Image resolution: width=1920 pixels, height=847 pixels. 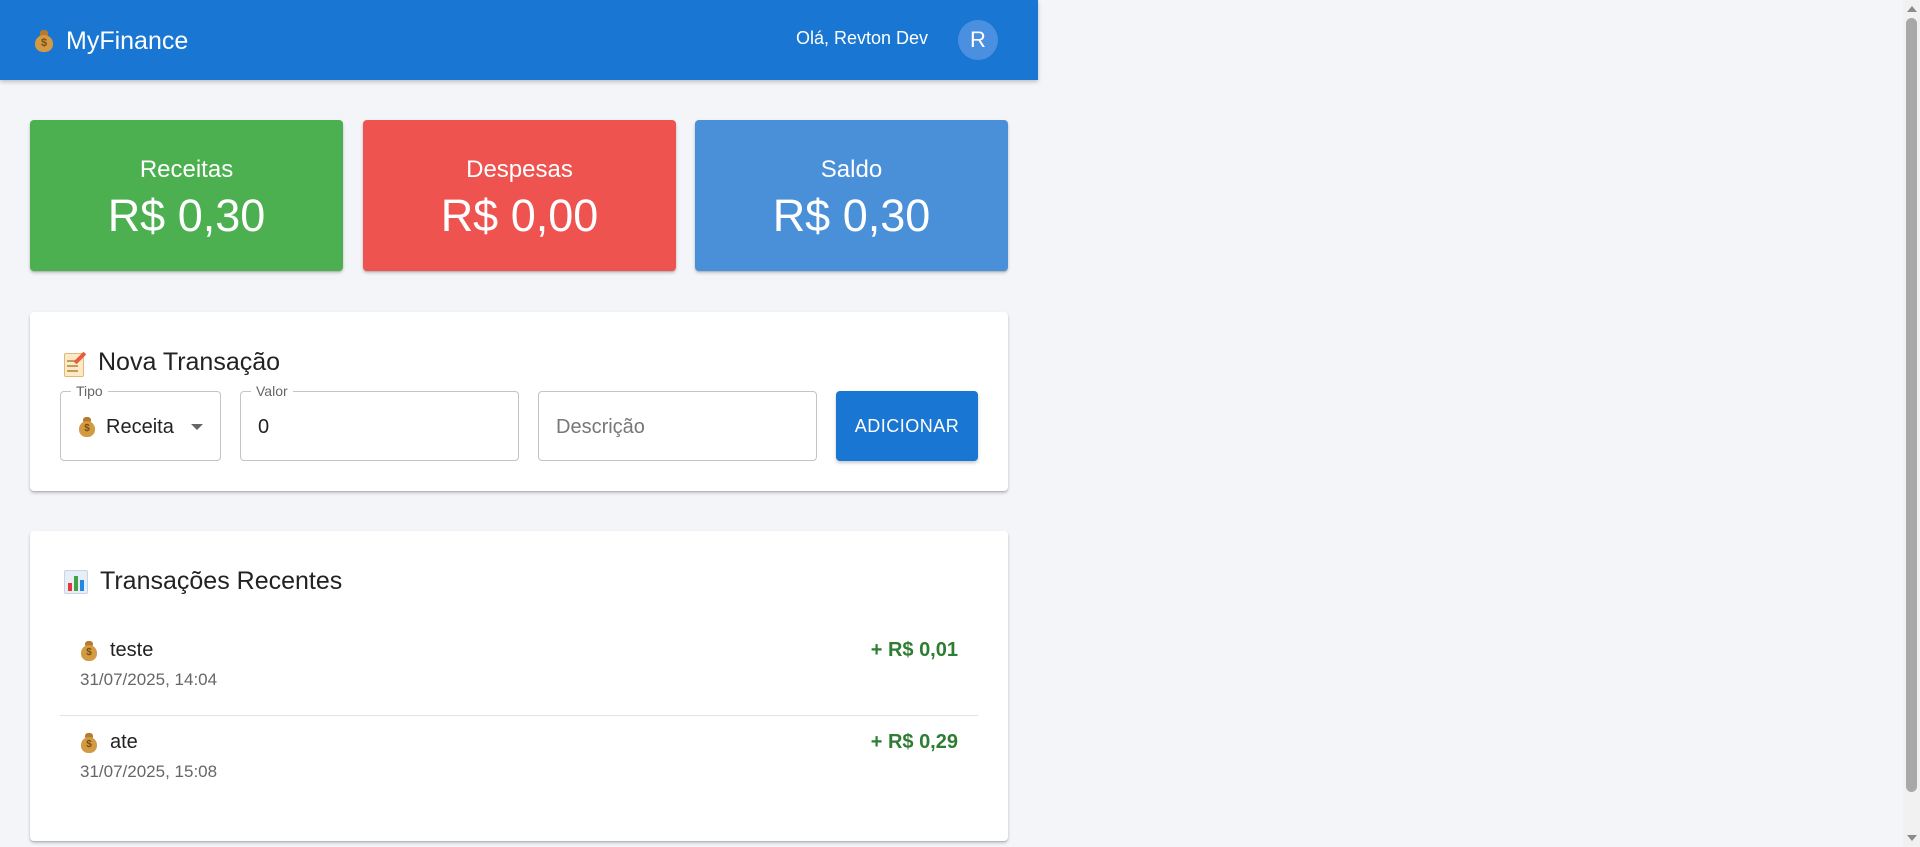 I want to click on list-item: $ ate 31/07/2025, 15:08 + R$ 0,29, so click(x=519, y=762).